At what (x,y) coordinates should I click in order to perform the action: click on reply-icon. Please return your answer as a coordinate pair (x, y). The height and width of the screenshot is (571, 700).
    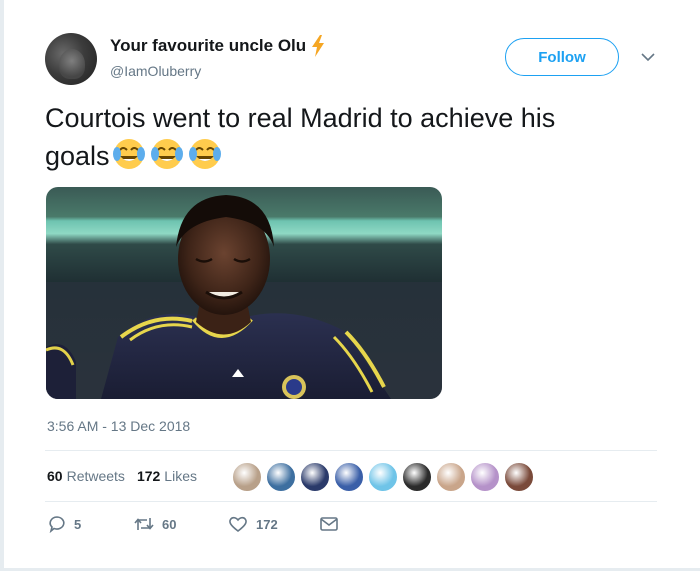
    Looking at the image, I should click on (57, 524).